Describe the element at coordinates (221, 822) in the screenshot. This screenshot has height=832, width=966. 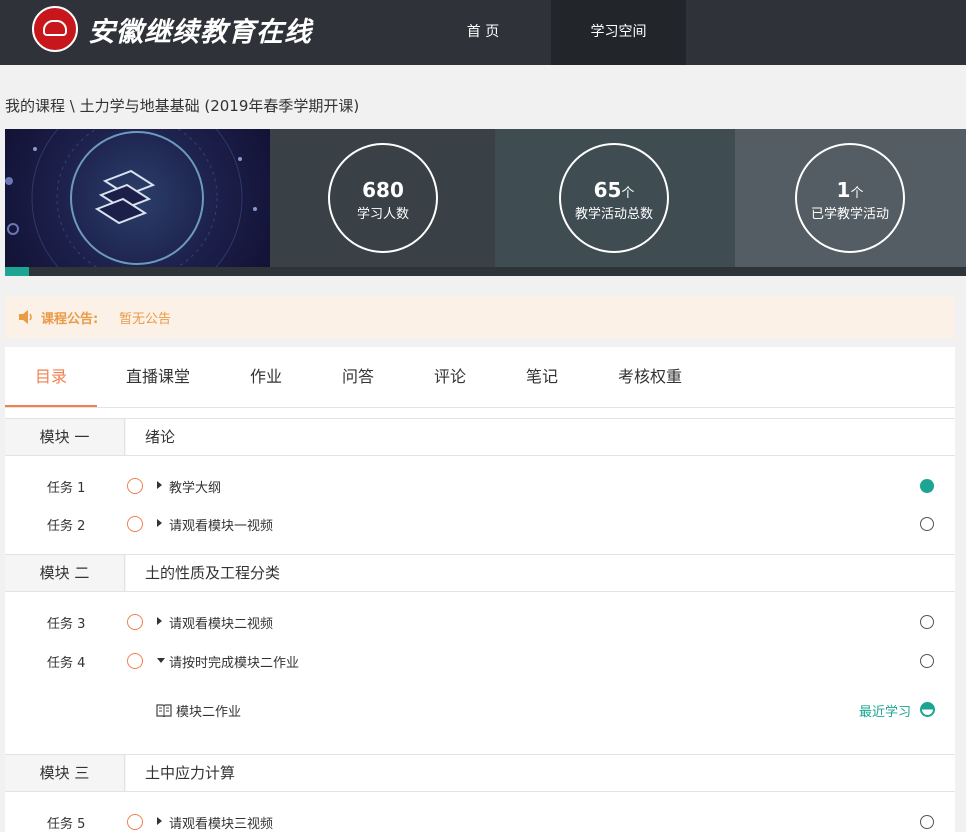
I see `task-title: 请观看模块三视频` at that location.